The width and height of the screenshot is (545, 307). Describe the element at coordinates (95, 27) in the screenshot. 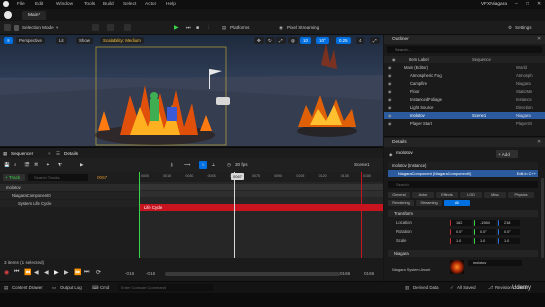

I see `create-icon` at that location.